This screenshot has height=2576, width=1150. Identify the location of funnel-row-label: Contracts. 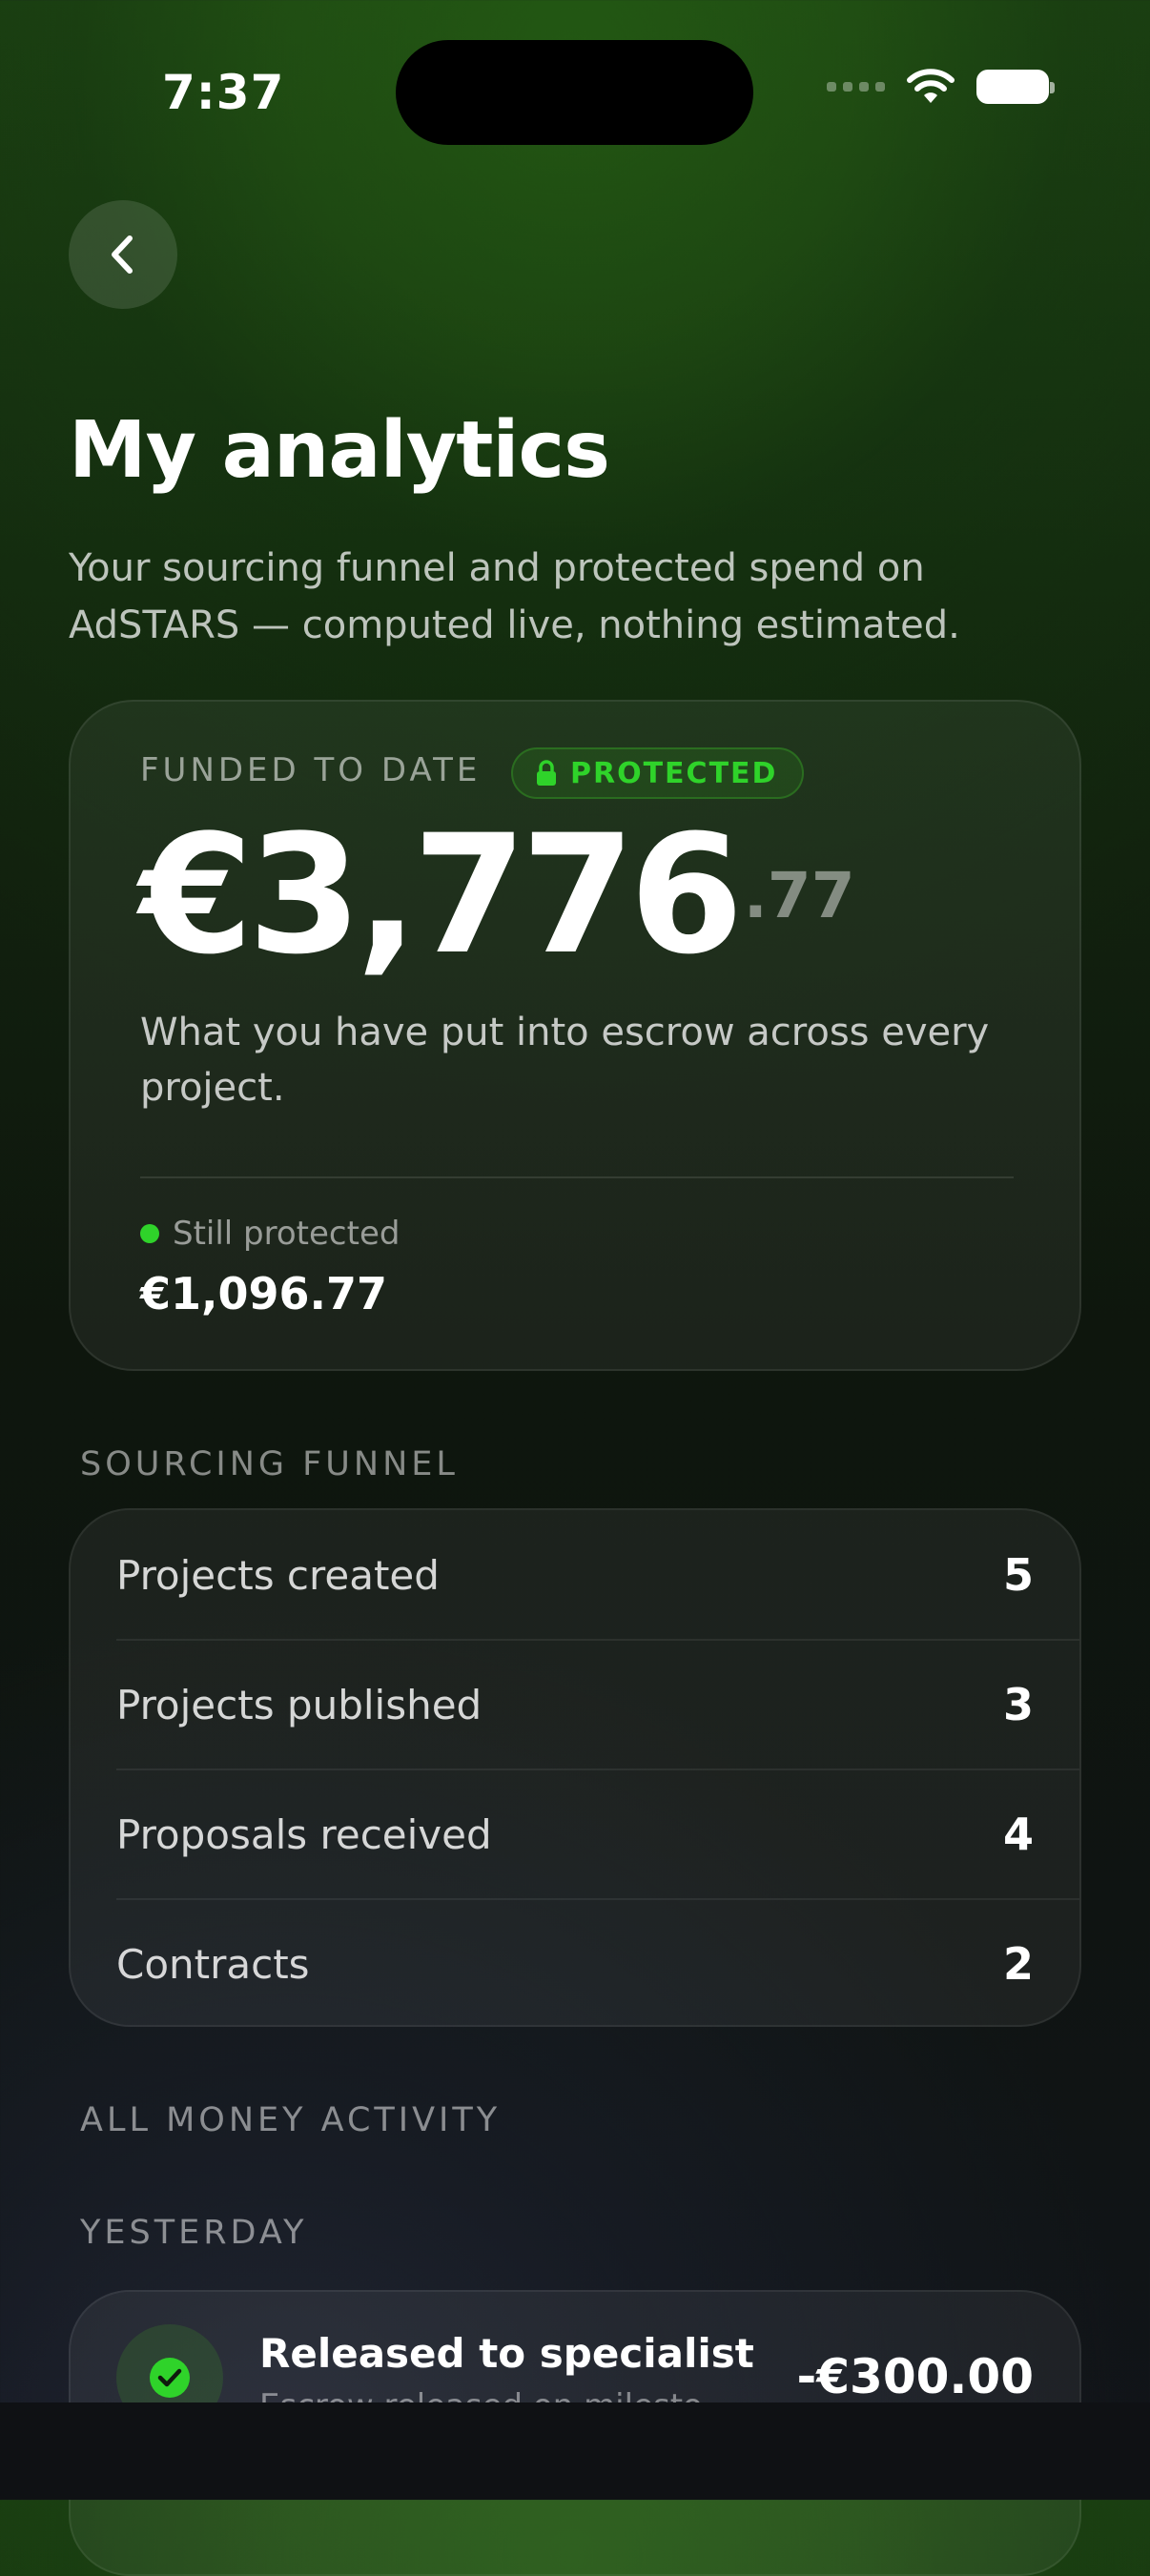
(213, 1964).